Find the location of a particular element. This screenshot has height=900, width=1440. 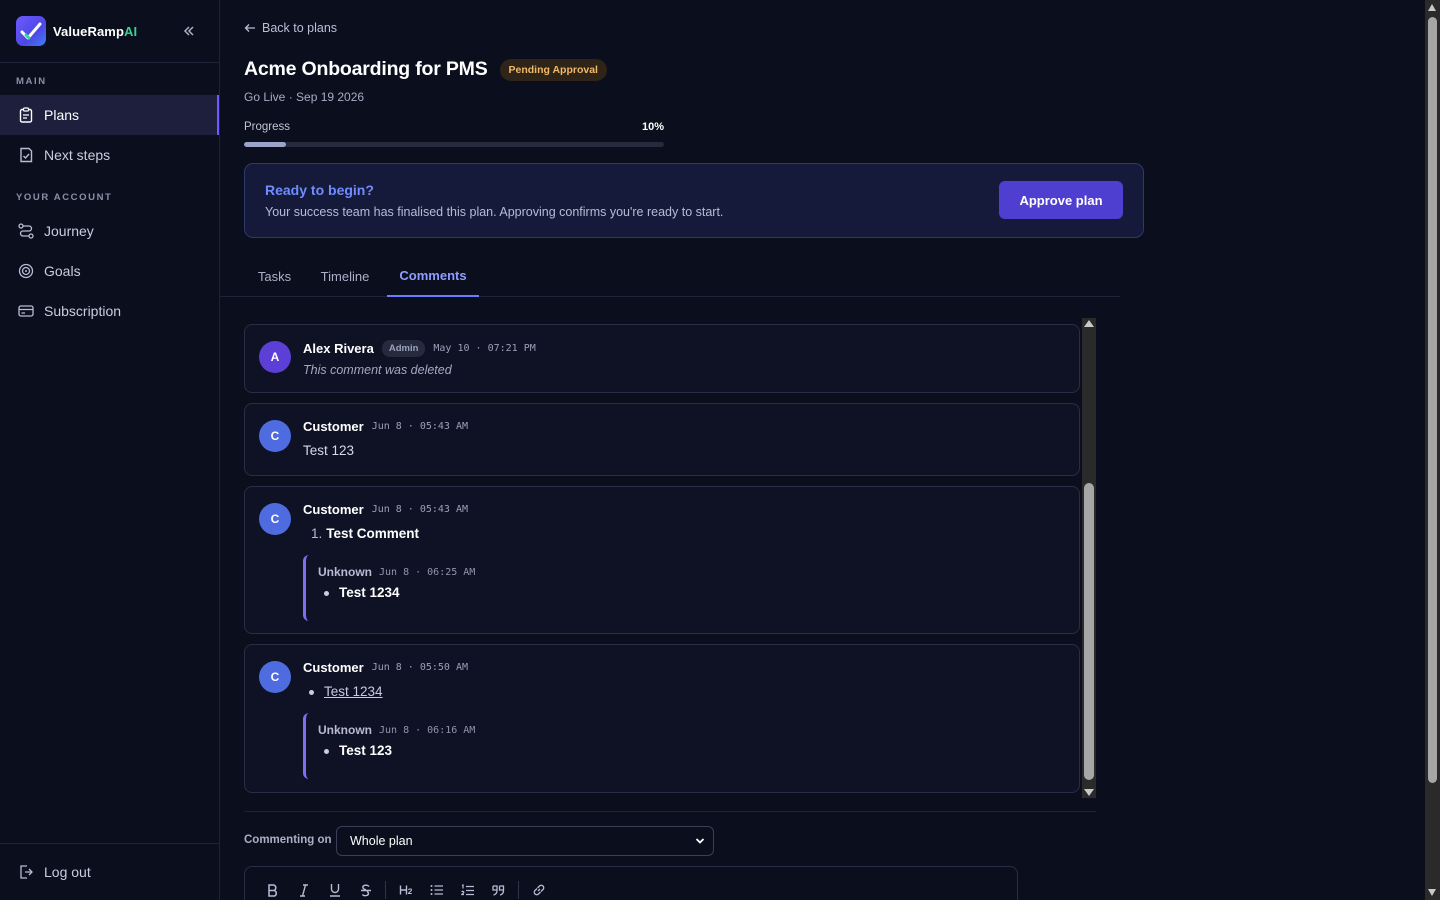

comment-body: Test 1234 is located at coordinates (346, 691).